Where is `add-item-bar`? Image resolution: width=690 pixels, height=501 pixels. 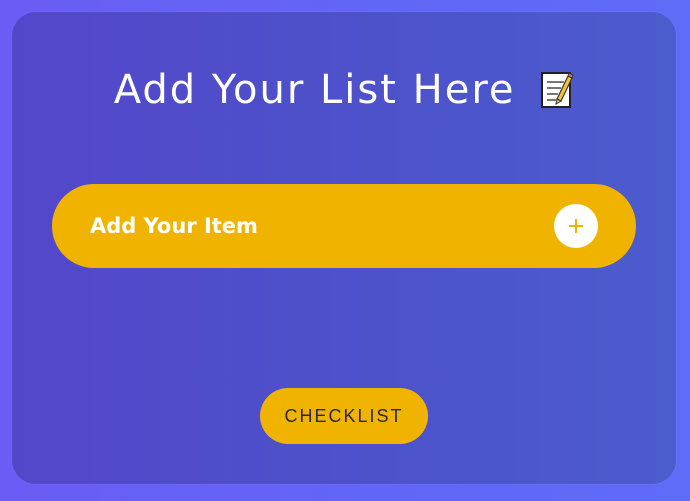
add-item-bar is located at coordinates (344, 226).